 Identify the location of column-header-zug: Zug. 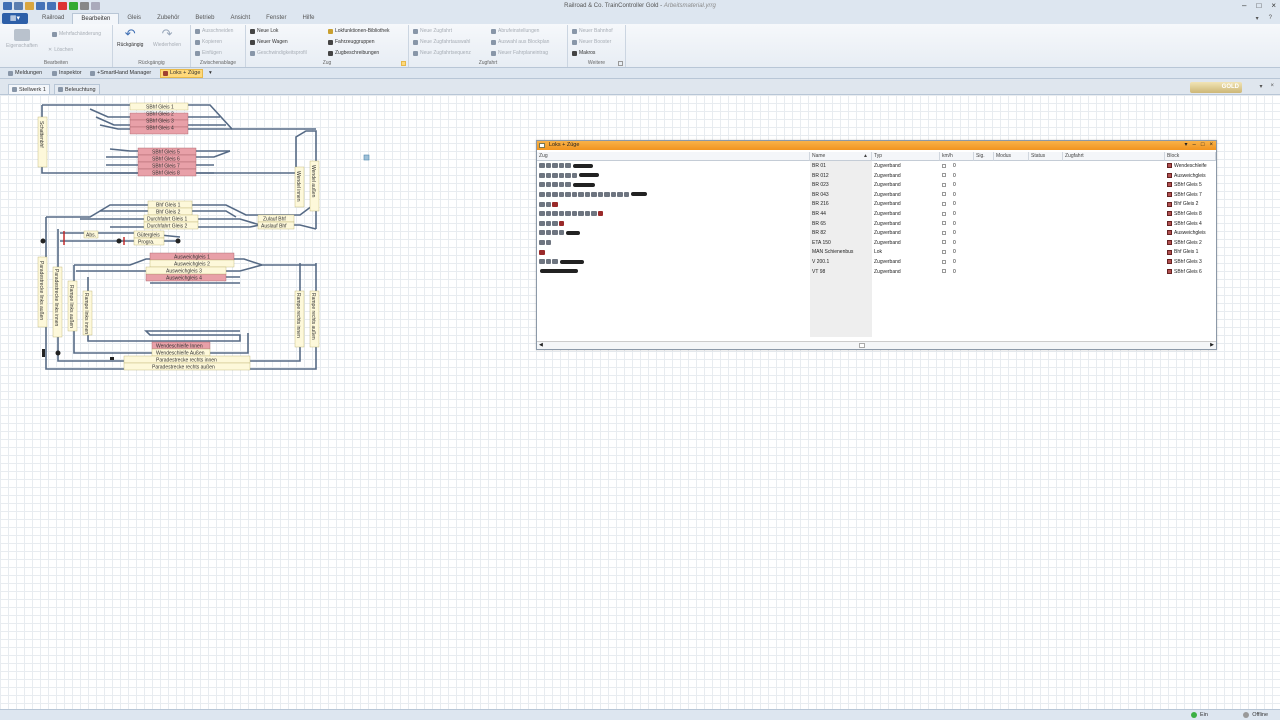
(673, 156).